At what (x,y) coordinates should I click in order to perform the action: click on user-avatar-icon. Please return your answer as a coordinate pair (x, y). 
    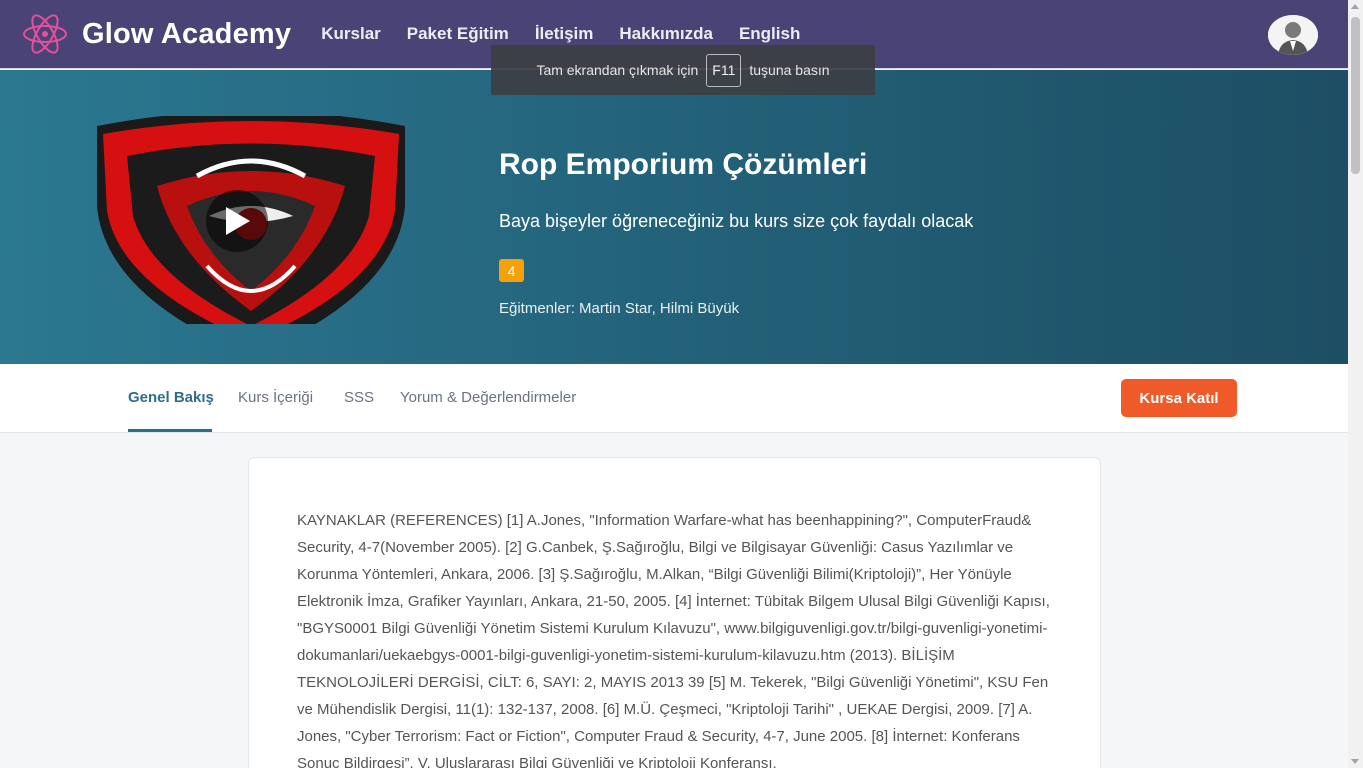
    Looking at the image, I should click on (1293, 35).